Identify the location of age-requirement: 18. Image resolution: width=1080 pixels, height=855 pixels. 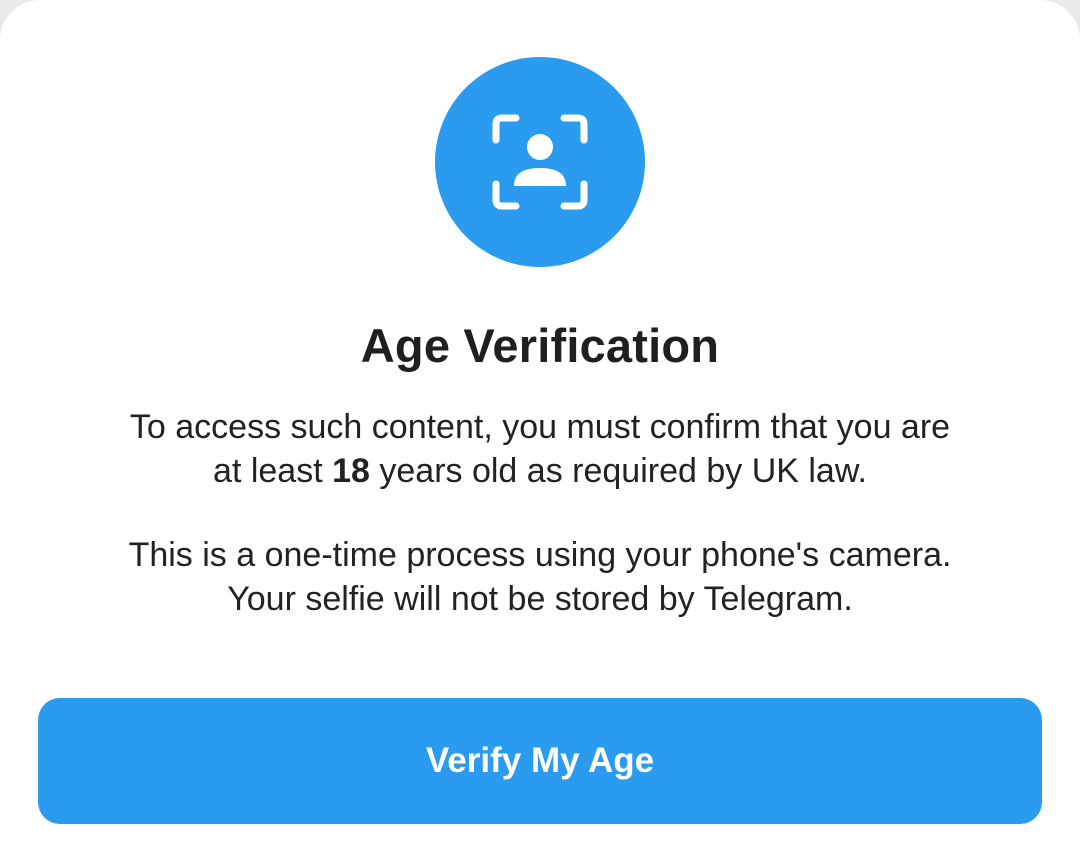
(351, 471).